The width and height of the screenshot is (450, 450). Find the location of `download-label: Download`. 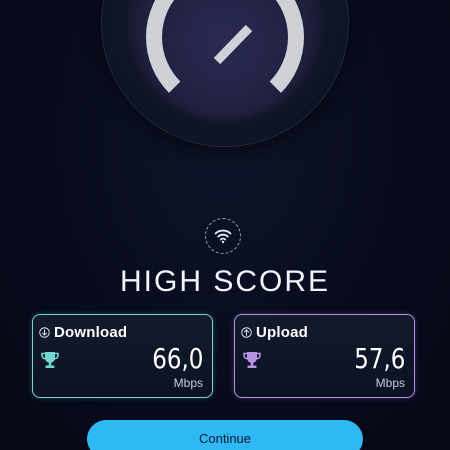

download-label: Download is located at coordinates (91, 332).